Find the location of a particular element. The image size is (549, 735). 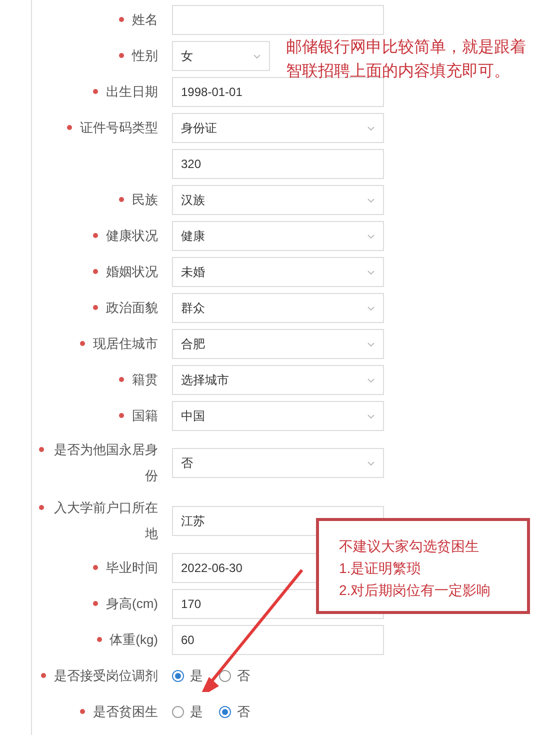

field-label: 身高(cm) is located at coordinates (132, 604).